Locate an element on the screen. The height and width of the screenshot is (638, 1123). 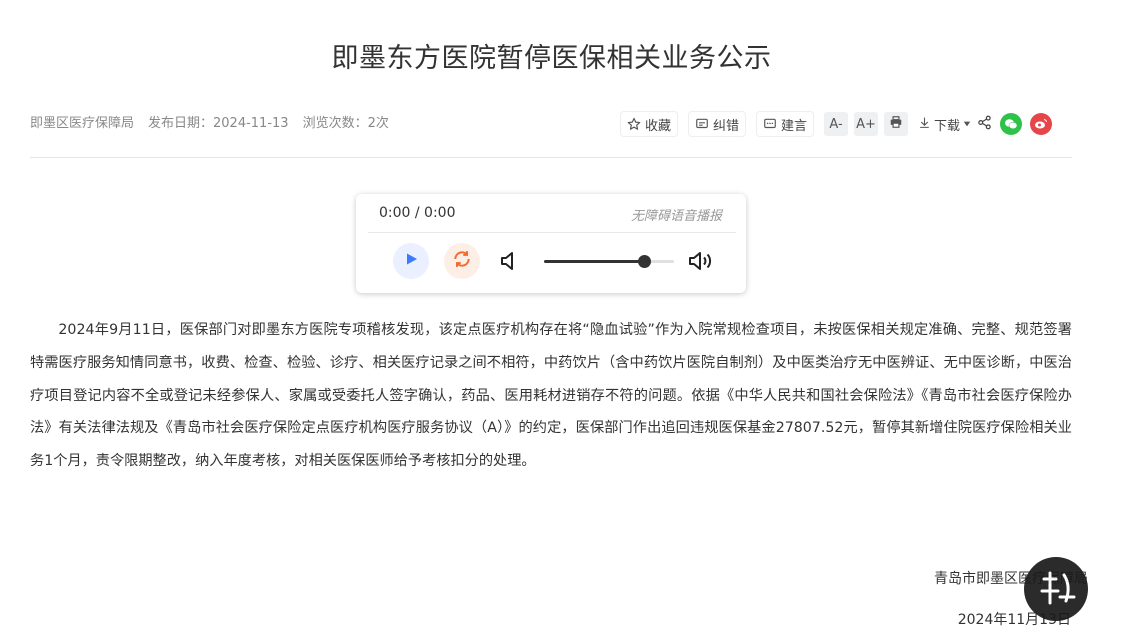
article-meta: 即墨区医疗保障局 发布日期：2024-11-13 浏览次数：2次 is located at coordinates (209, 121).